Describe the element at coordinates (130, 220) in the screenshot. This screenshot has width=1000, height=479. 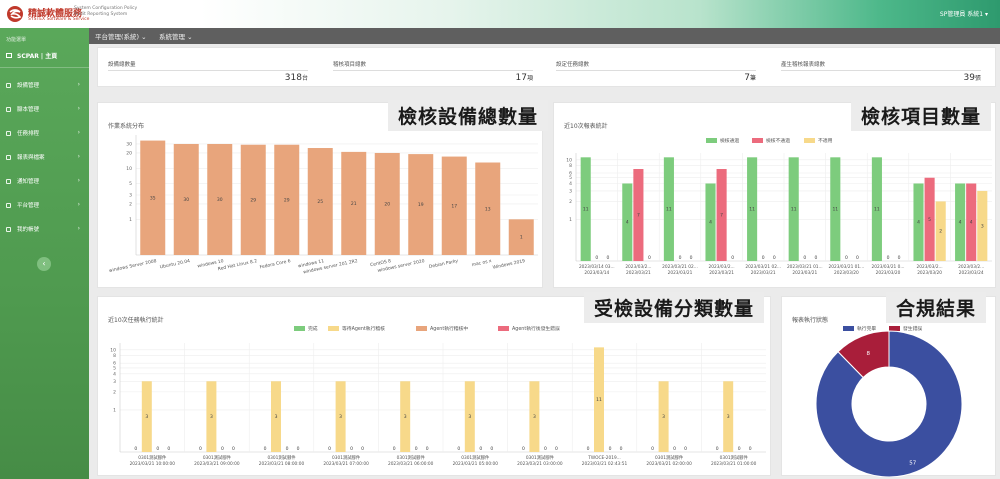
I see `y-tick-label: 1` at that location.